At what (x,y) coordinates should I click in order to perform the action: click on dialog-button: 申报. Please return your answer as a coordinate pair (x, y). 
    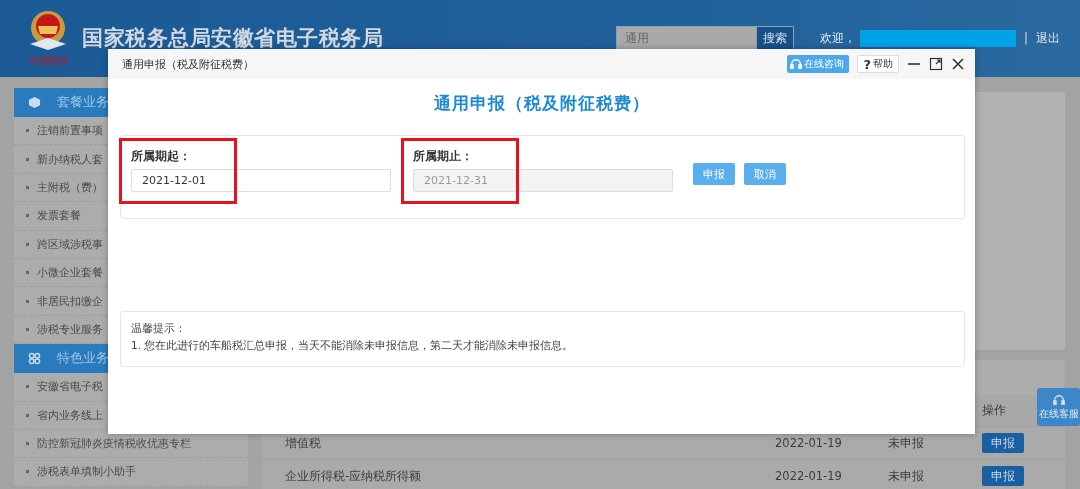
    Looking at the image, I should click on (714, 174).